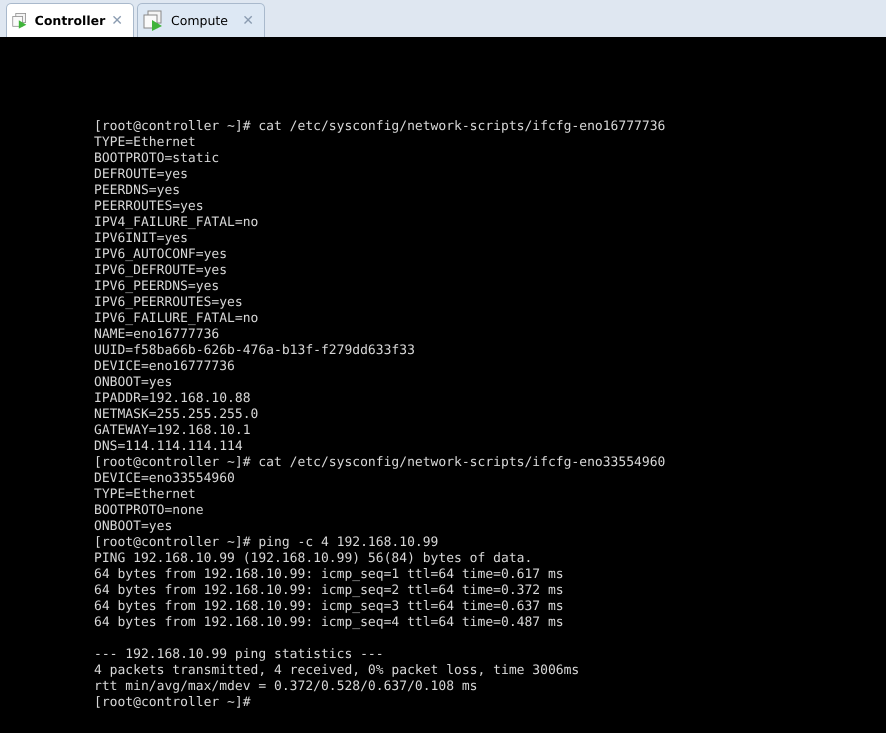 The image size is (886, 733). What do you see at coordinates (380, 463) in the screenshot?
I see `terminal-line: [root@controller ~]# cat /etc/sysconfig/network-scripts/ifcfg-eno33554960` at bounding box center [380, 463].